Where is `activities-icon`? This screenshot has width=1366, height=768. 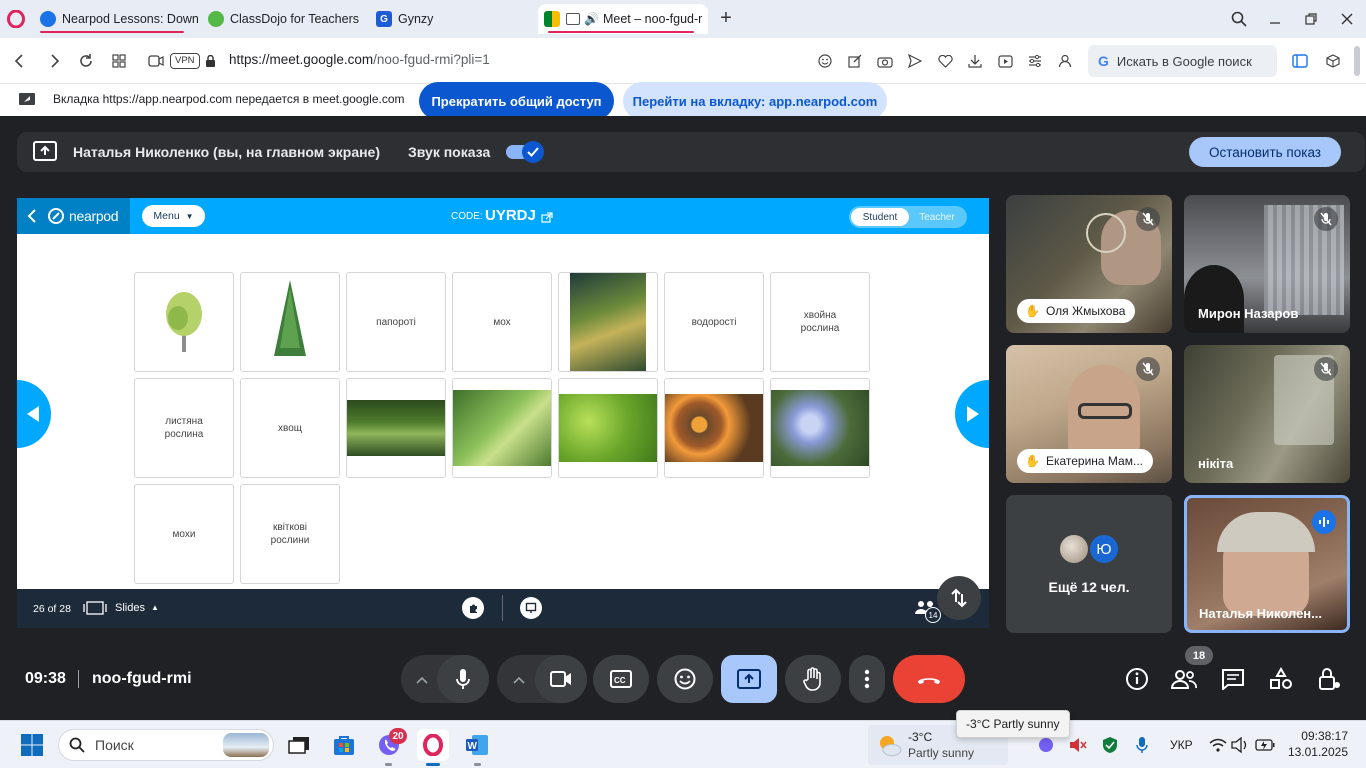
activities-icon is located at coordinates (1281, 679).